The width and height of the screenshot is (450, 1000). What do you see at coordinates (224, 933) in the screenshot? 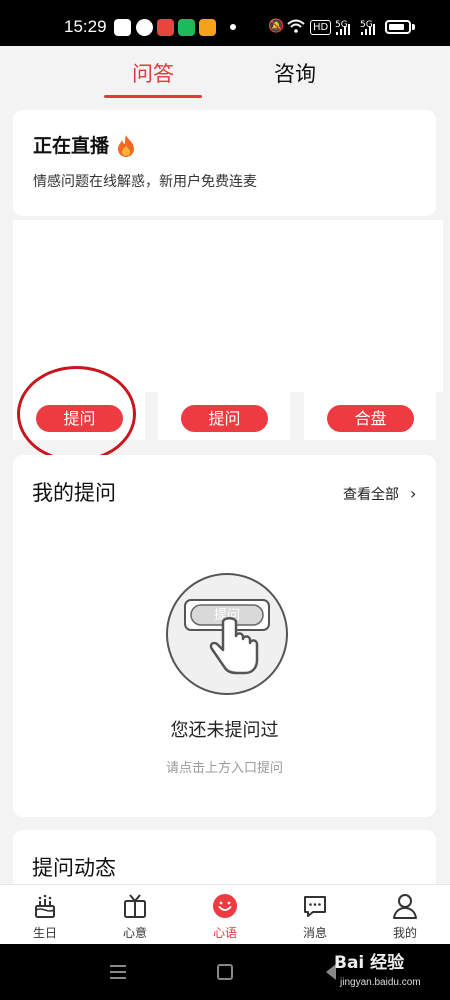
I see `nav-label: 心语` at bounding box center [224, 933].